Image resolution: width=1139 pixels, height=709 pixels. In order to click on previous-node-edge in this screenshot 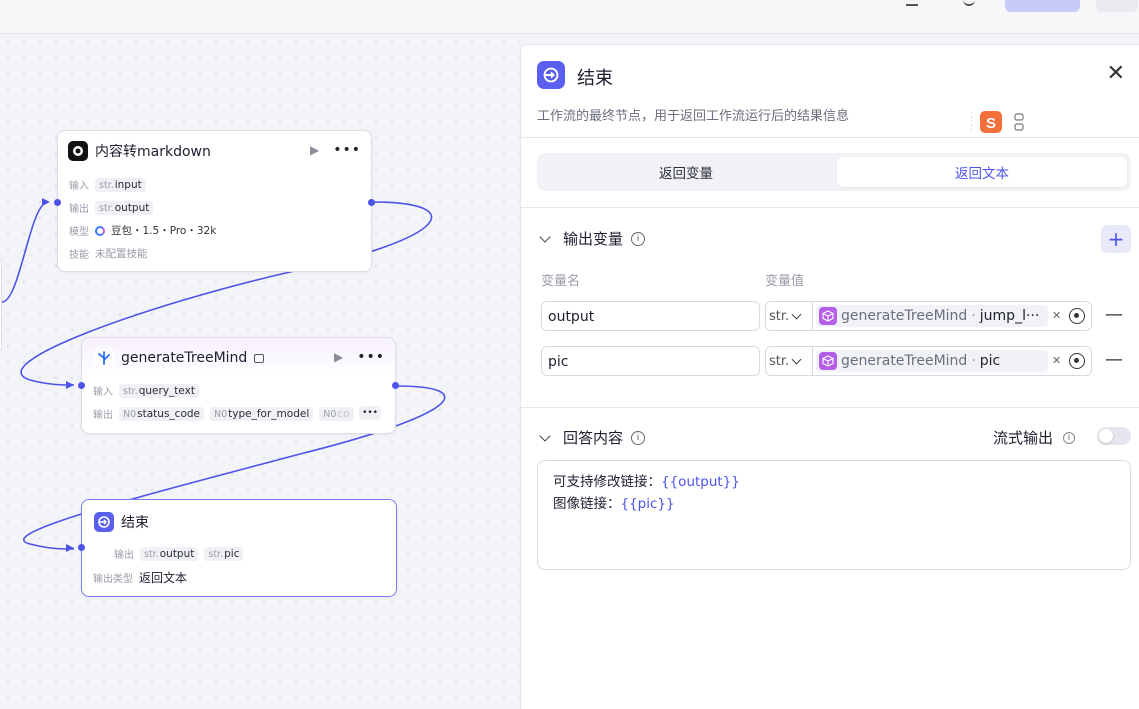, I will do `click(1, 305)`.